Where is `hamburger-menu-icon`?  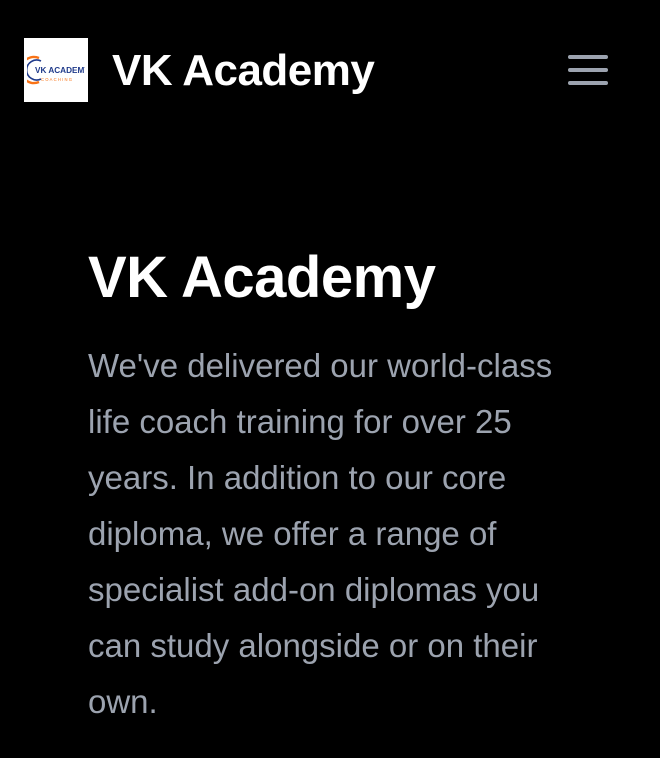 hamburger-menu-icon is located at coordinates (588, 70).